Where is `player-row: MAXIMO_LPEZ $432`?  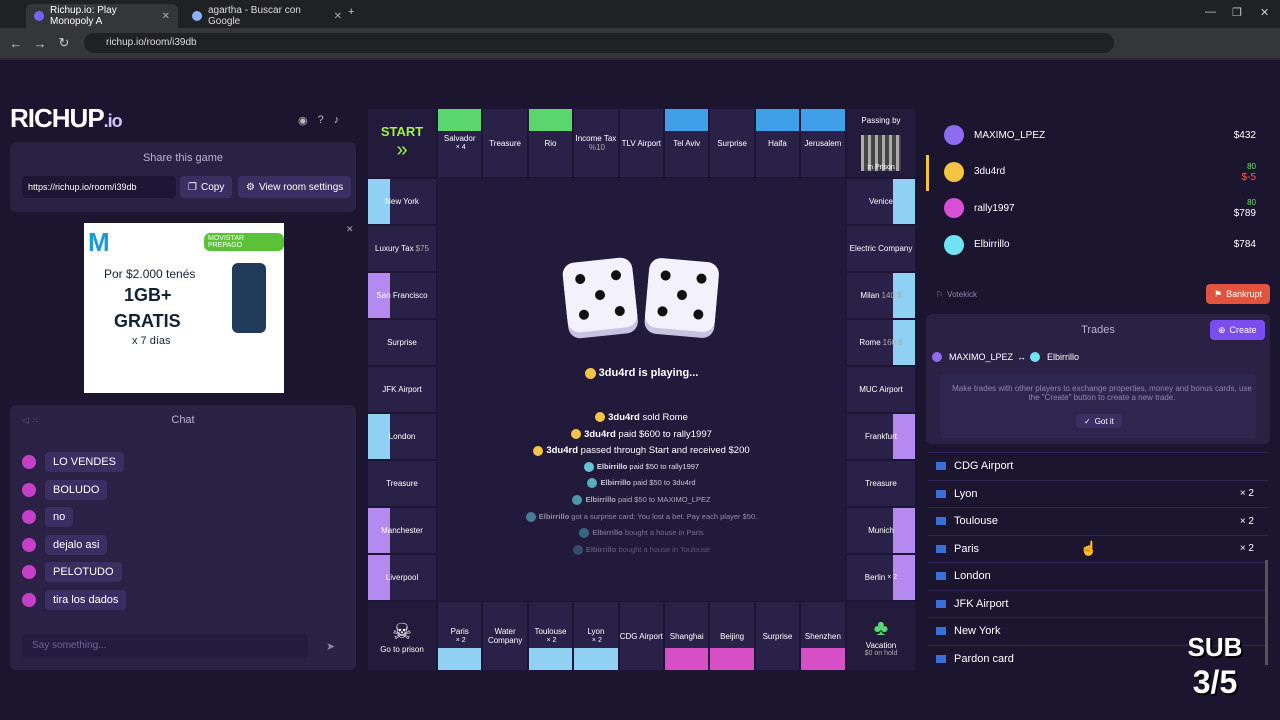
player-row: MAXIMO_LPEZ $432 is located at coordinates (1100, 135).